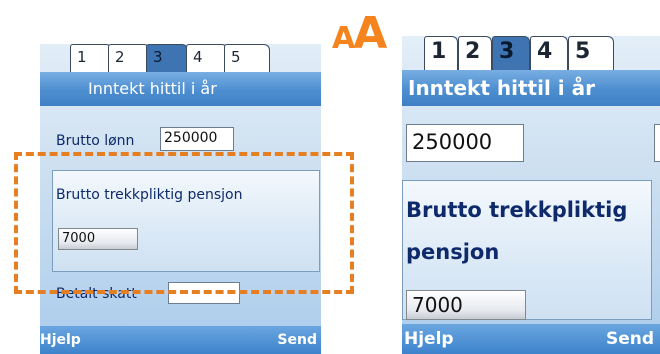 This screenshot has width=660, height=354. What do you see at coordinates (657, 143) in the screenshot?
I see `adjacent-field-edge` at bounding box center [657, 143].